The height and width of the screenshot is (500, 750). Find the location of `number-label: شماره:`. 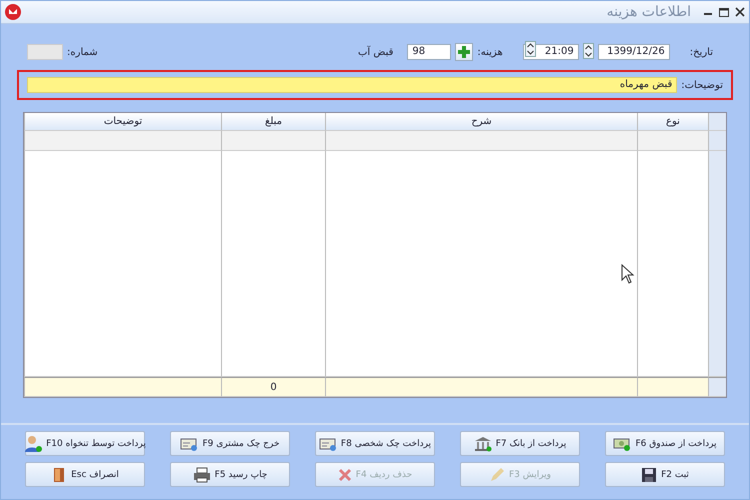

number-label: شماره: is located at coordinates (82, 52).